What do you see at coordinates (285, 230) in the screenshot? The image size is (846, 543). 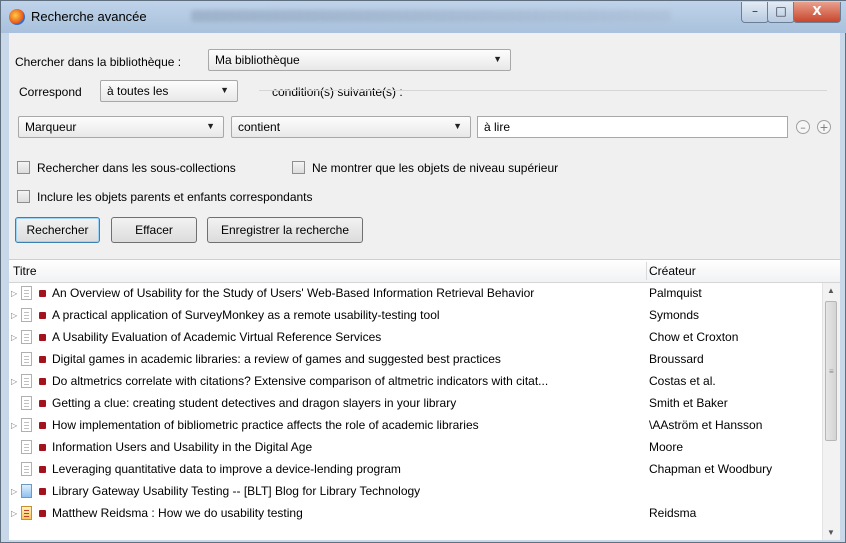 I see `save-search-button: Enregistrer la recherche` at bounding box center [285, 230].